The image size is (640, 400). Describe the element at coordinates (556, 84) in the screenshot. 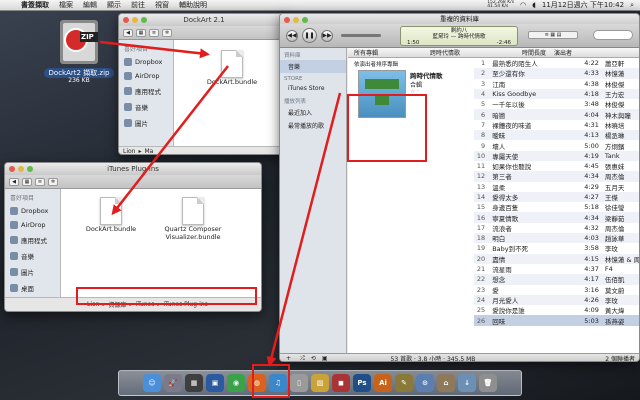

I see `track-row: 3 江南 4:38 林俊傑` at that location.